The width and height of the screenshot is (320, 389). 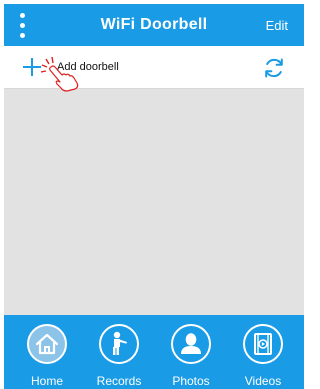 I want to click on top-bar: WiFi Doorbell Edit, so click(x=154, y=25).